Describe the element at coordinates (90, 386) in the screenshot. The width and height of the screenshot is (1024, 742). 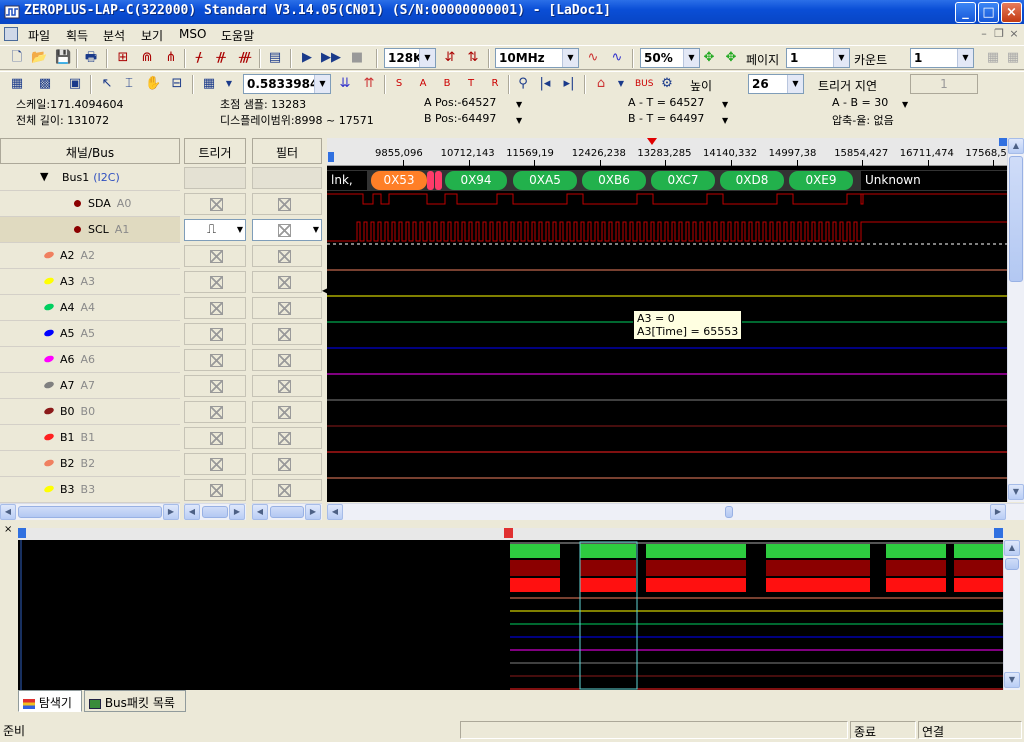
I see `channel-row: A7 A7` at that location.